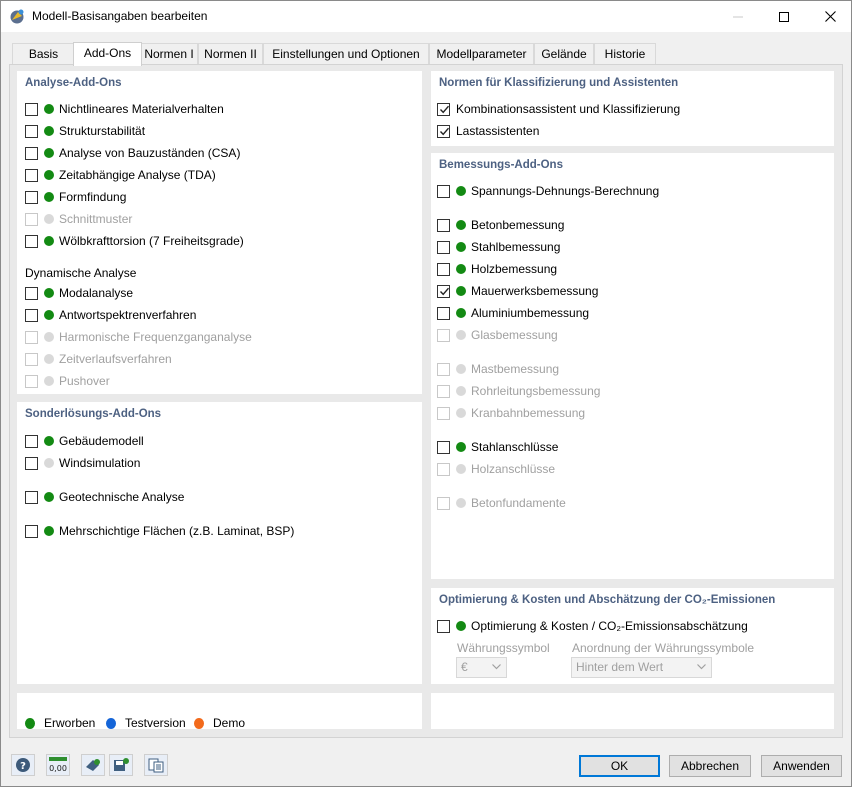  Describe the element at coordinates (625, 54) in the screenshot. I see `tab-historie: Historie` at that location.